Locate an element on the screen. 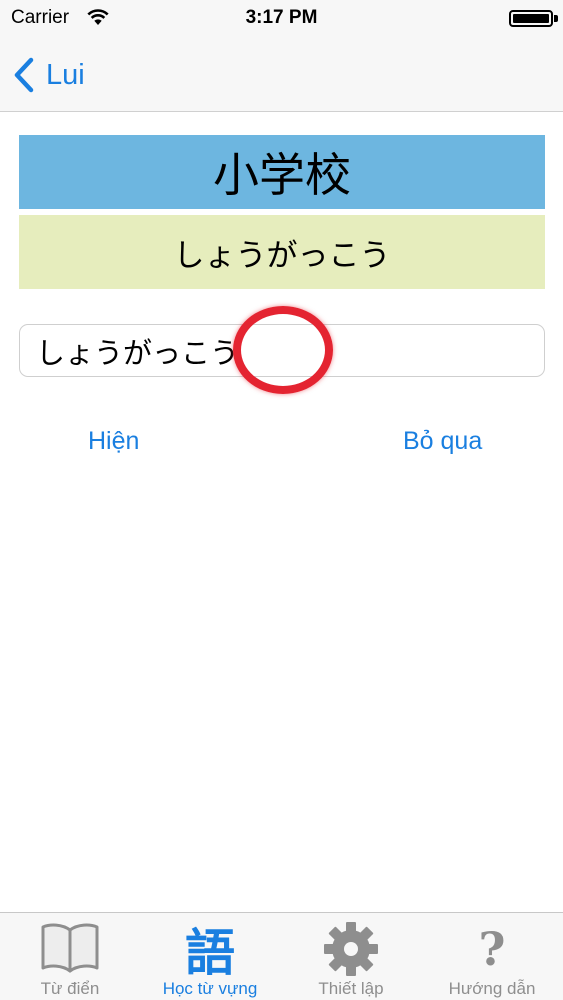 The width and height of the screenshot is (563, 1000). back-button: Lui is located at coordinates (48, 75).